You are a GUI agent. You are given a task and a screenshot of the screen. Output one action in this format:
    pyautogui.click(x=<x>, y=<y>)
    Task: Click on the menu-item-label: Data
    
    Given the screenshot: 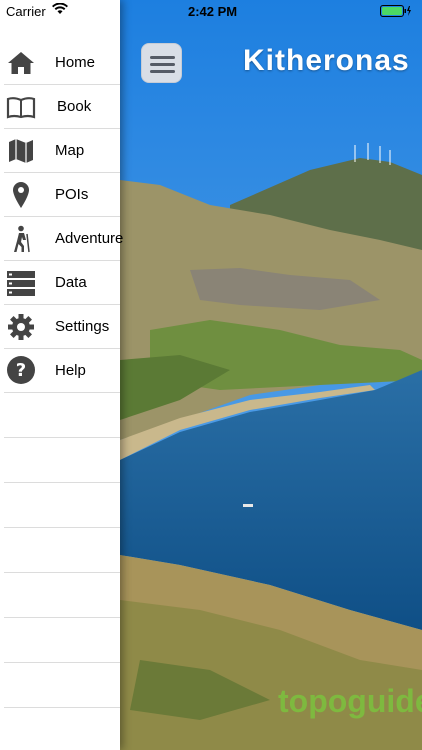 What is the action you would take?
    pyautogui.click(x=71, y=282)
    